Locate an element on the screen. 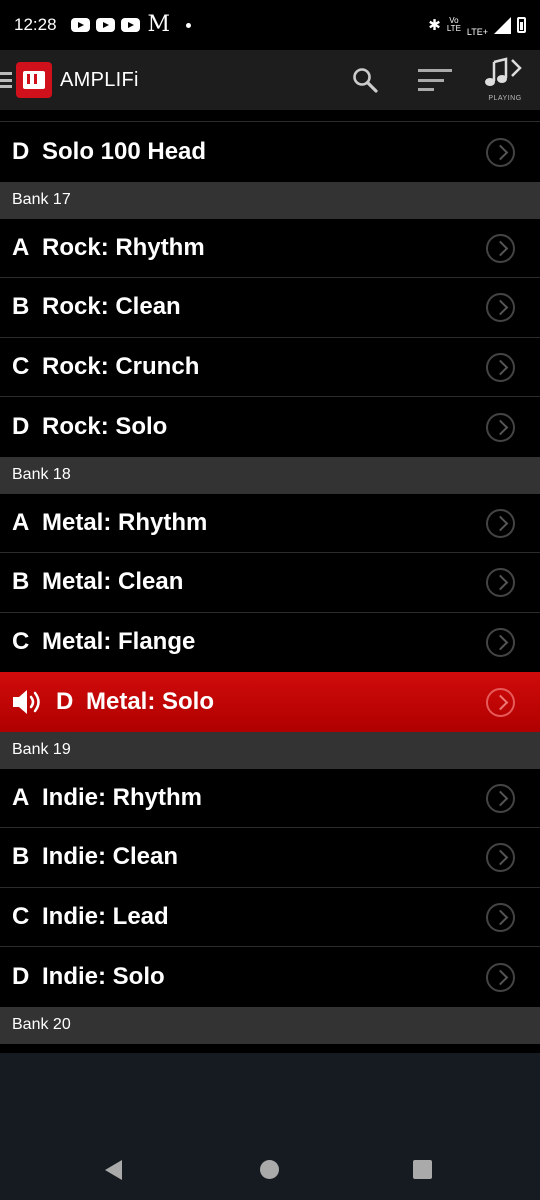 The width and height of the screenshot is (540, 1200). playing-label: PLAYING is located at coordinates (505, 98).